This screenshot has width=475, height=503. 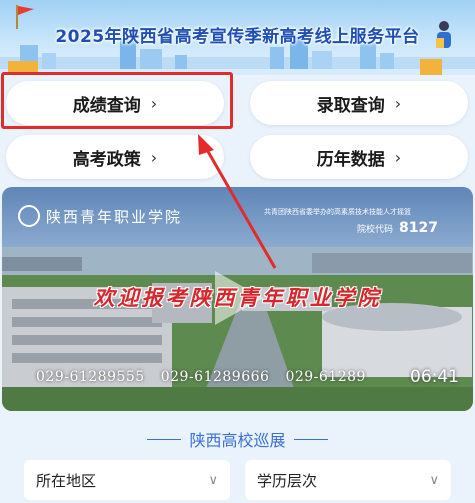 I want to click on education-level-select-label: 学历层次, so click(x=287, y=480).